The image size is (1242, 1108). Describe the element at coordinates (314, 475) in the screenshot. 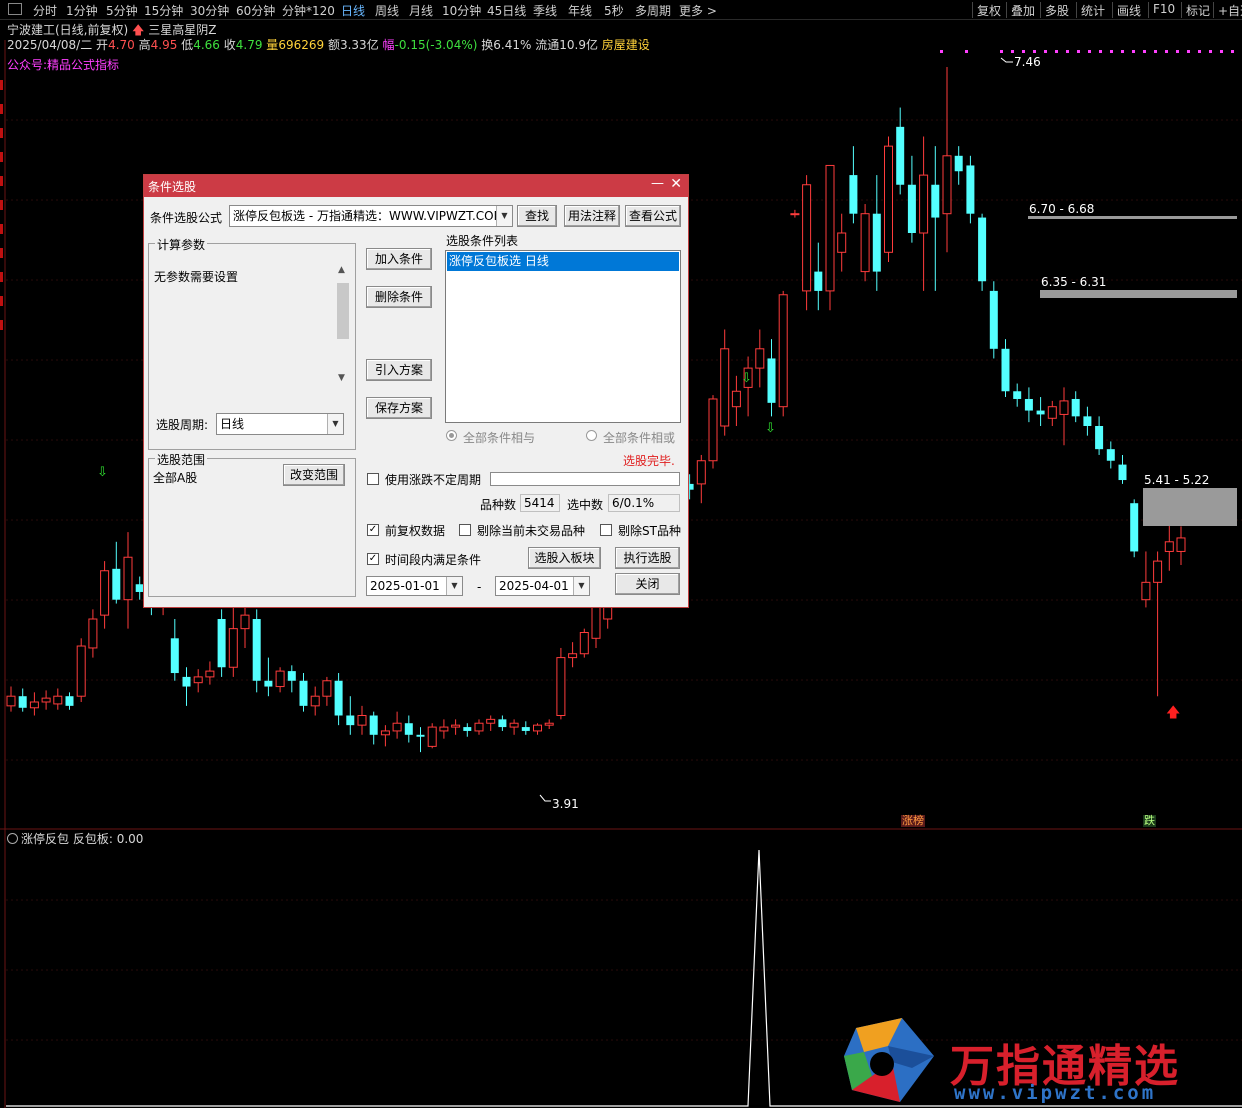

I see `change-scope-button: 改变范围` at that location.